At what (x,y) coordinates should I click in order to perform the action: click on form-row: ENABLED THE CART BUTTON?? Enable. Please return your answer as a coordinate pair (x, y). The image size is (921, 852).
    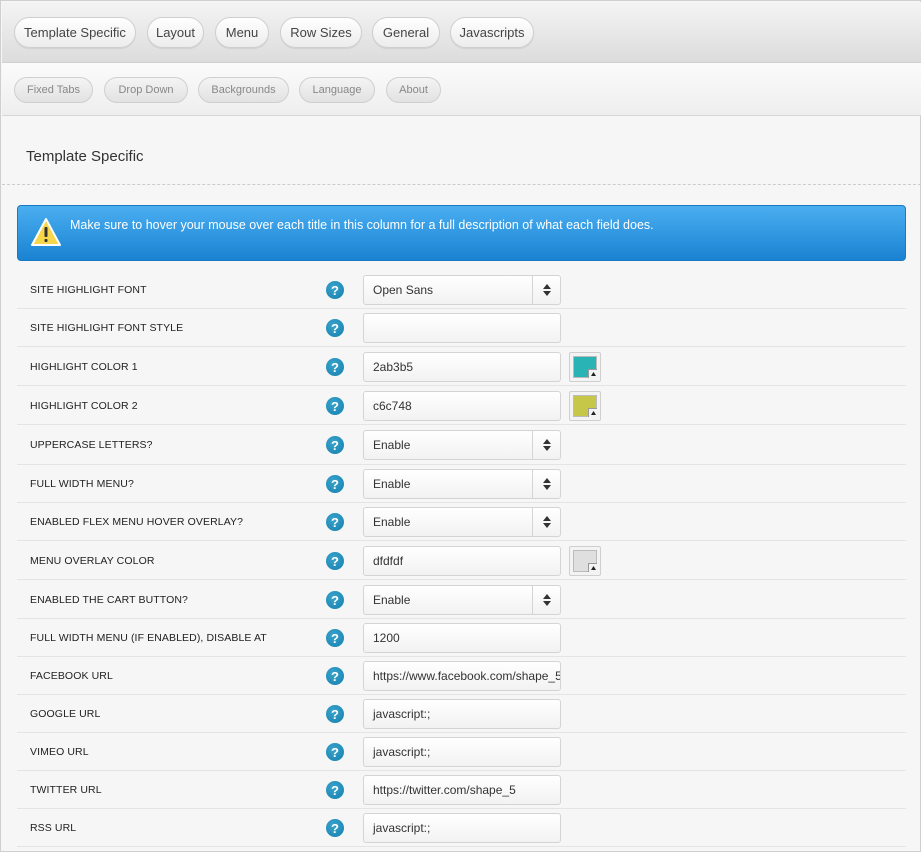
    Looking at the image, I should click on (461, 599).